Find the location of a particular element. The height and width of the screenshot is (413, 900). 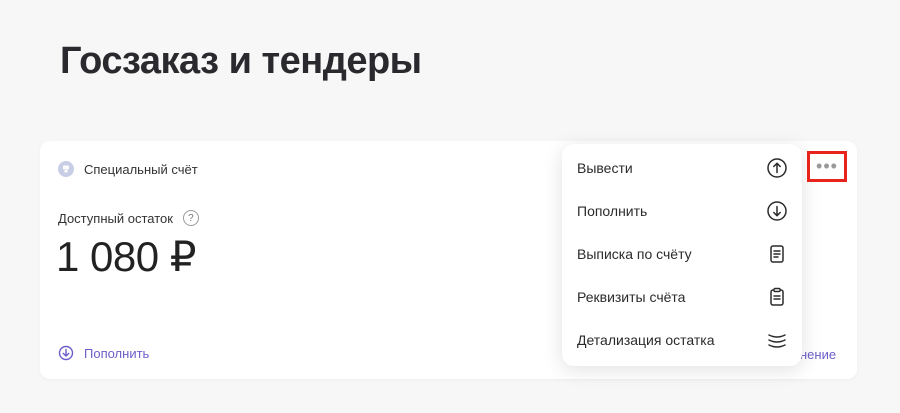

menu-item-topup: Пополнить is located at coordinates (682, 211).